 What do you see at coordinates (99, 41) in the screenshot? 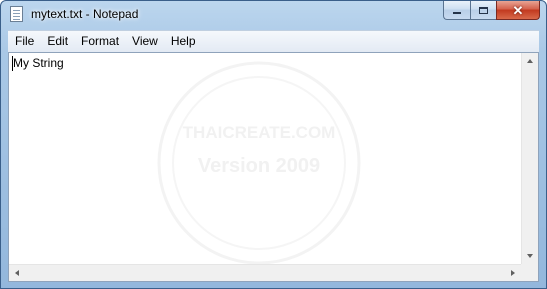
I see `menu-format: Format` at bounding box center [99, 41].